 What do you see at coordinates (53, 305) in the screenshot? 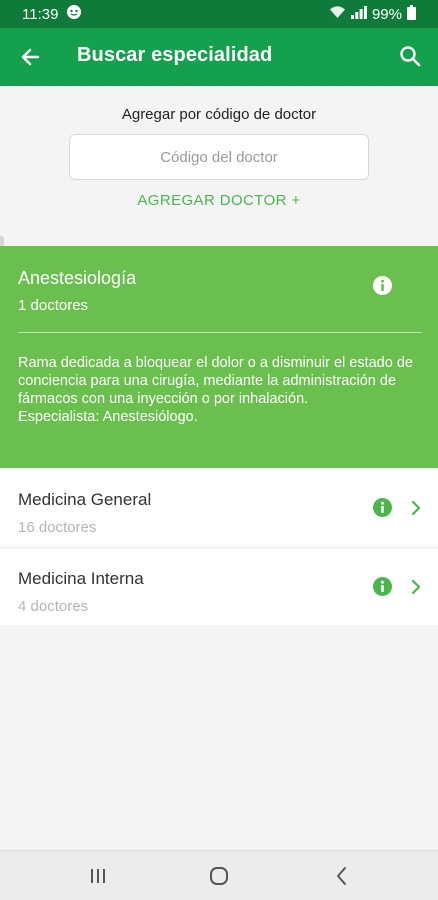
I see `specialty-doctor-count: 1 doctores` at bounding box center [53, 305].